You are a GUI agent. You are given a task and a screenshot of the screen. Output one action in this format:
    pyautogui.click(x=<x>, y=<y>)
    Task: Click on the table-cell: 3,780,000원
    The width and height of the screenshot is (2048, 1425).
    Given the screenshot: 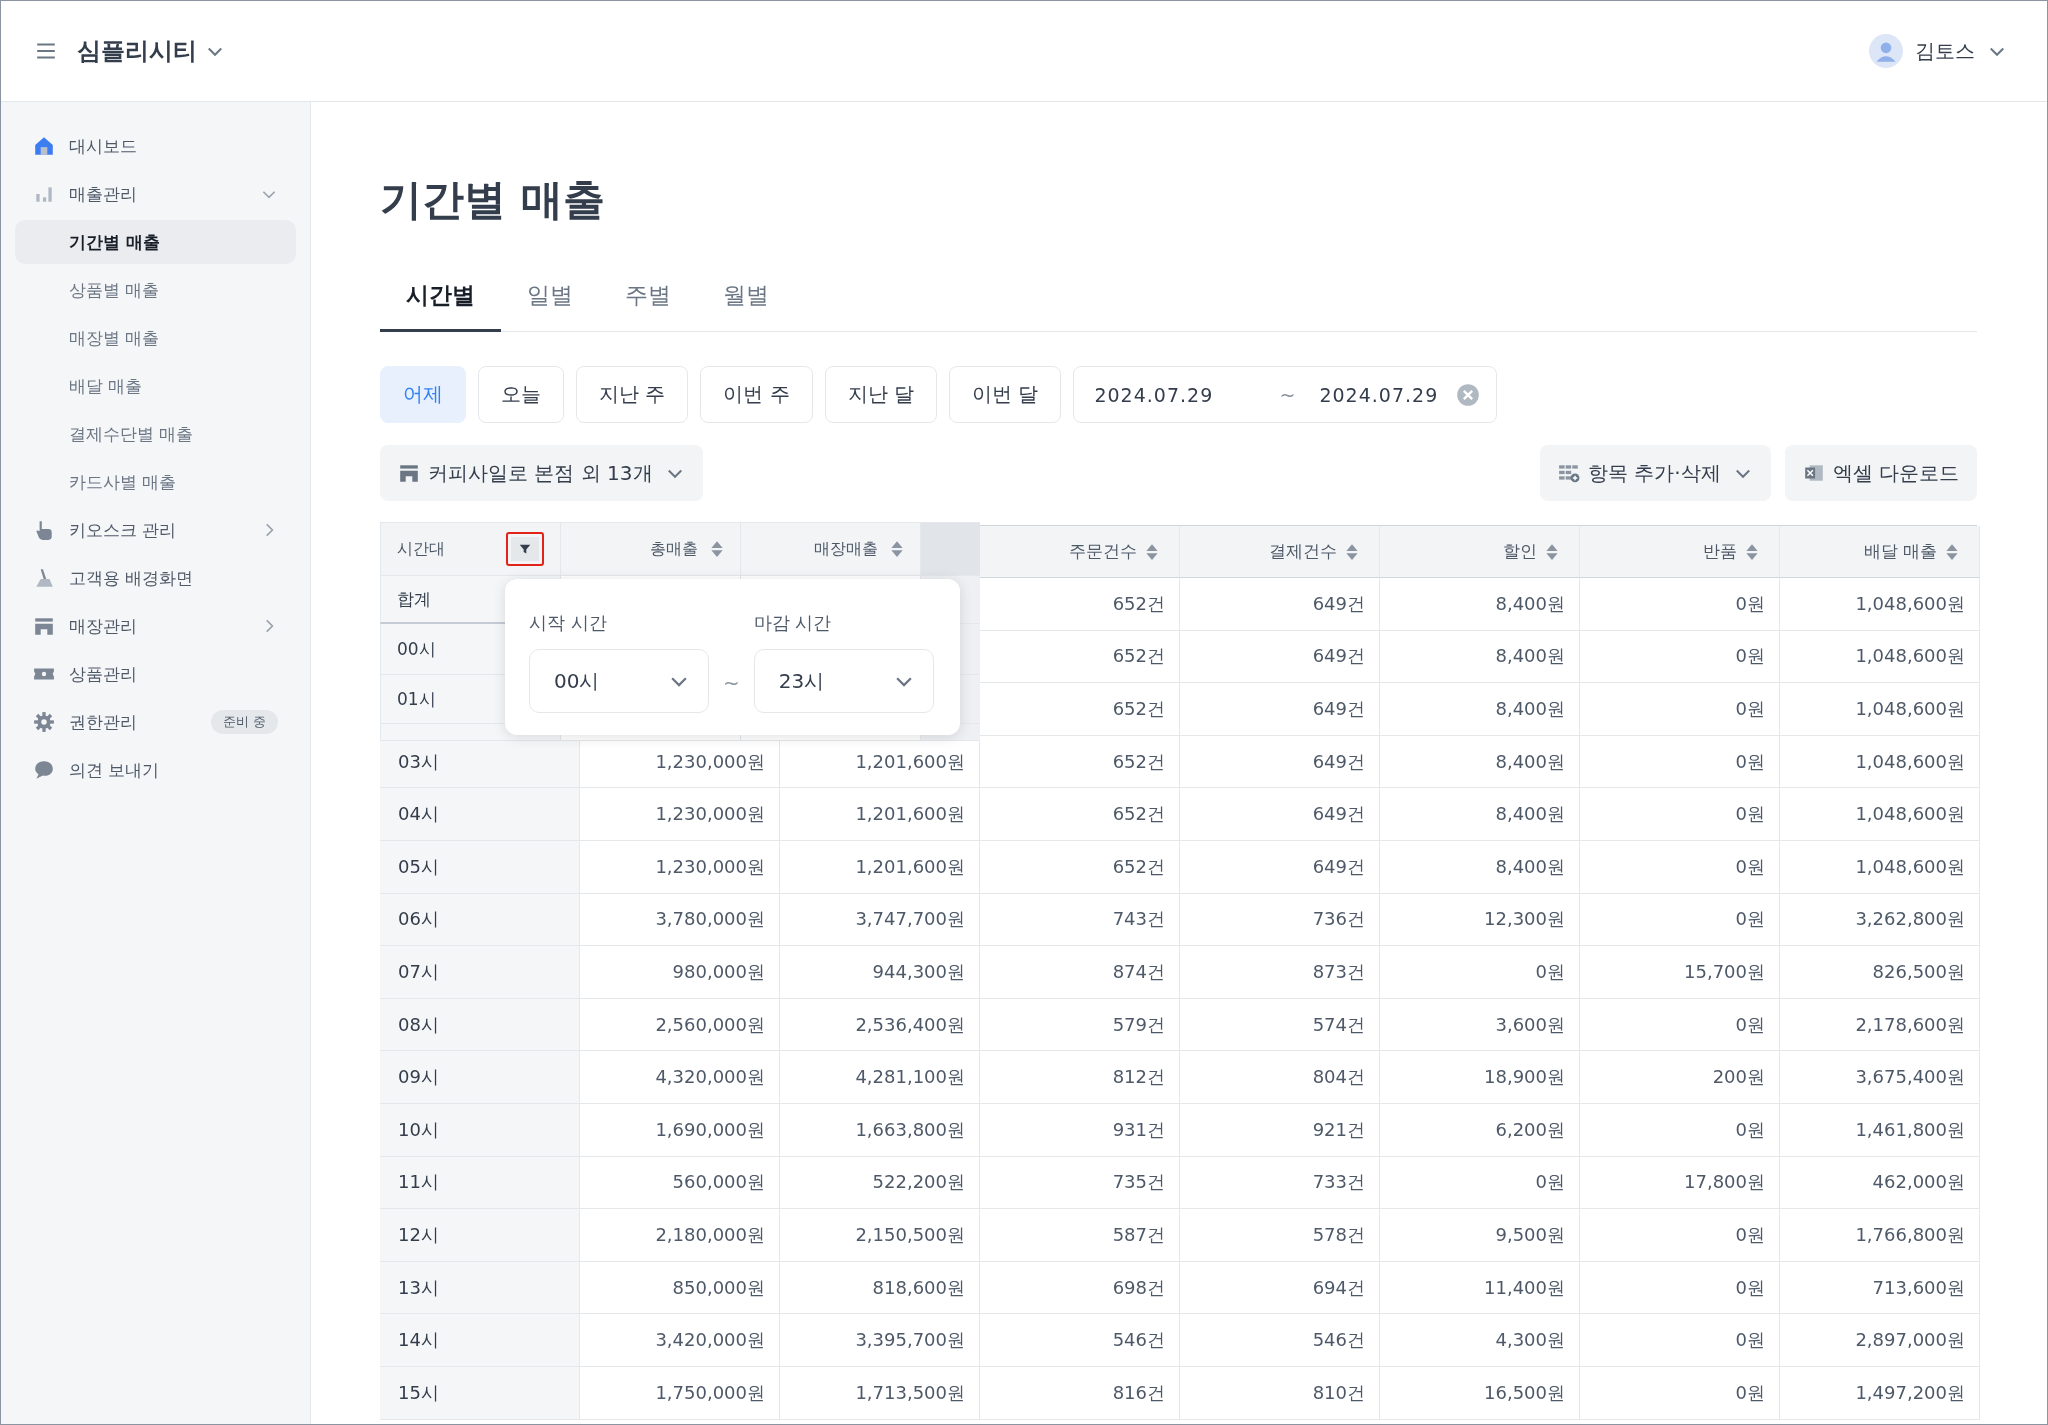 What is the action you would take?
    pyautogui.click(x=680, y=920)
    